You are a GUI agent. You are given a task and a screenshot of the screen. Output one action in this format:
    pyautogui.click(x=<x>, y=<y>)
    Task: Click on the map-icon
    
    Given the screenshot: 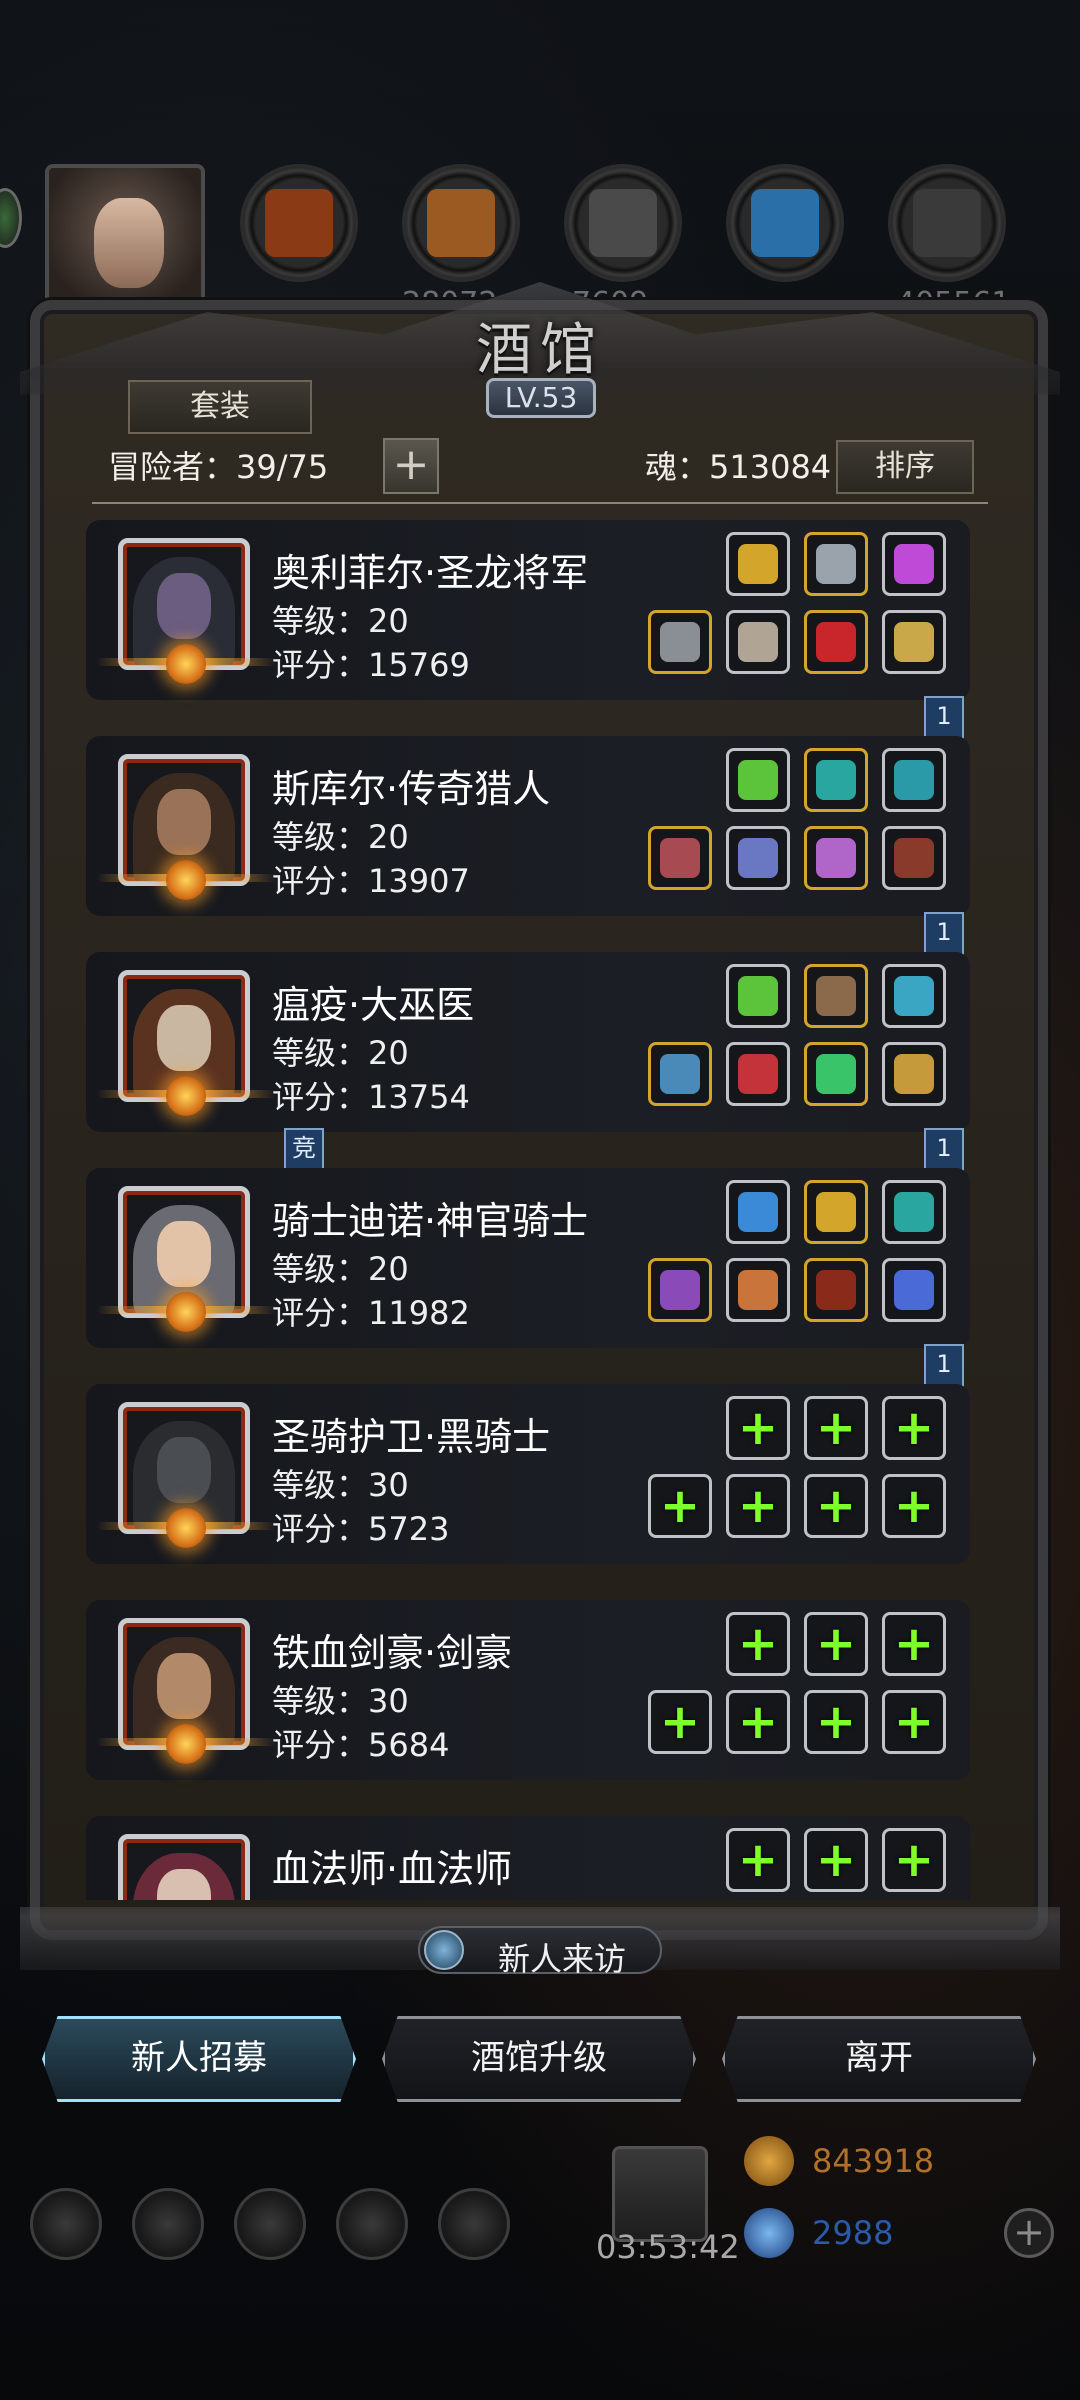 What is the action you would take?
    pyautogui.click(x=270, y=2224)
    